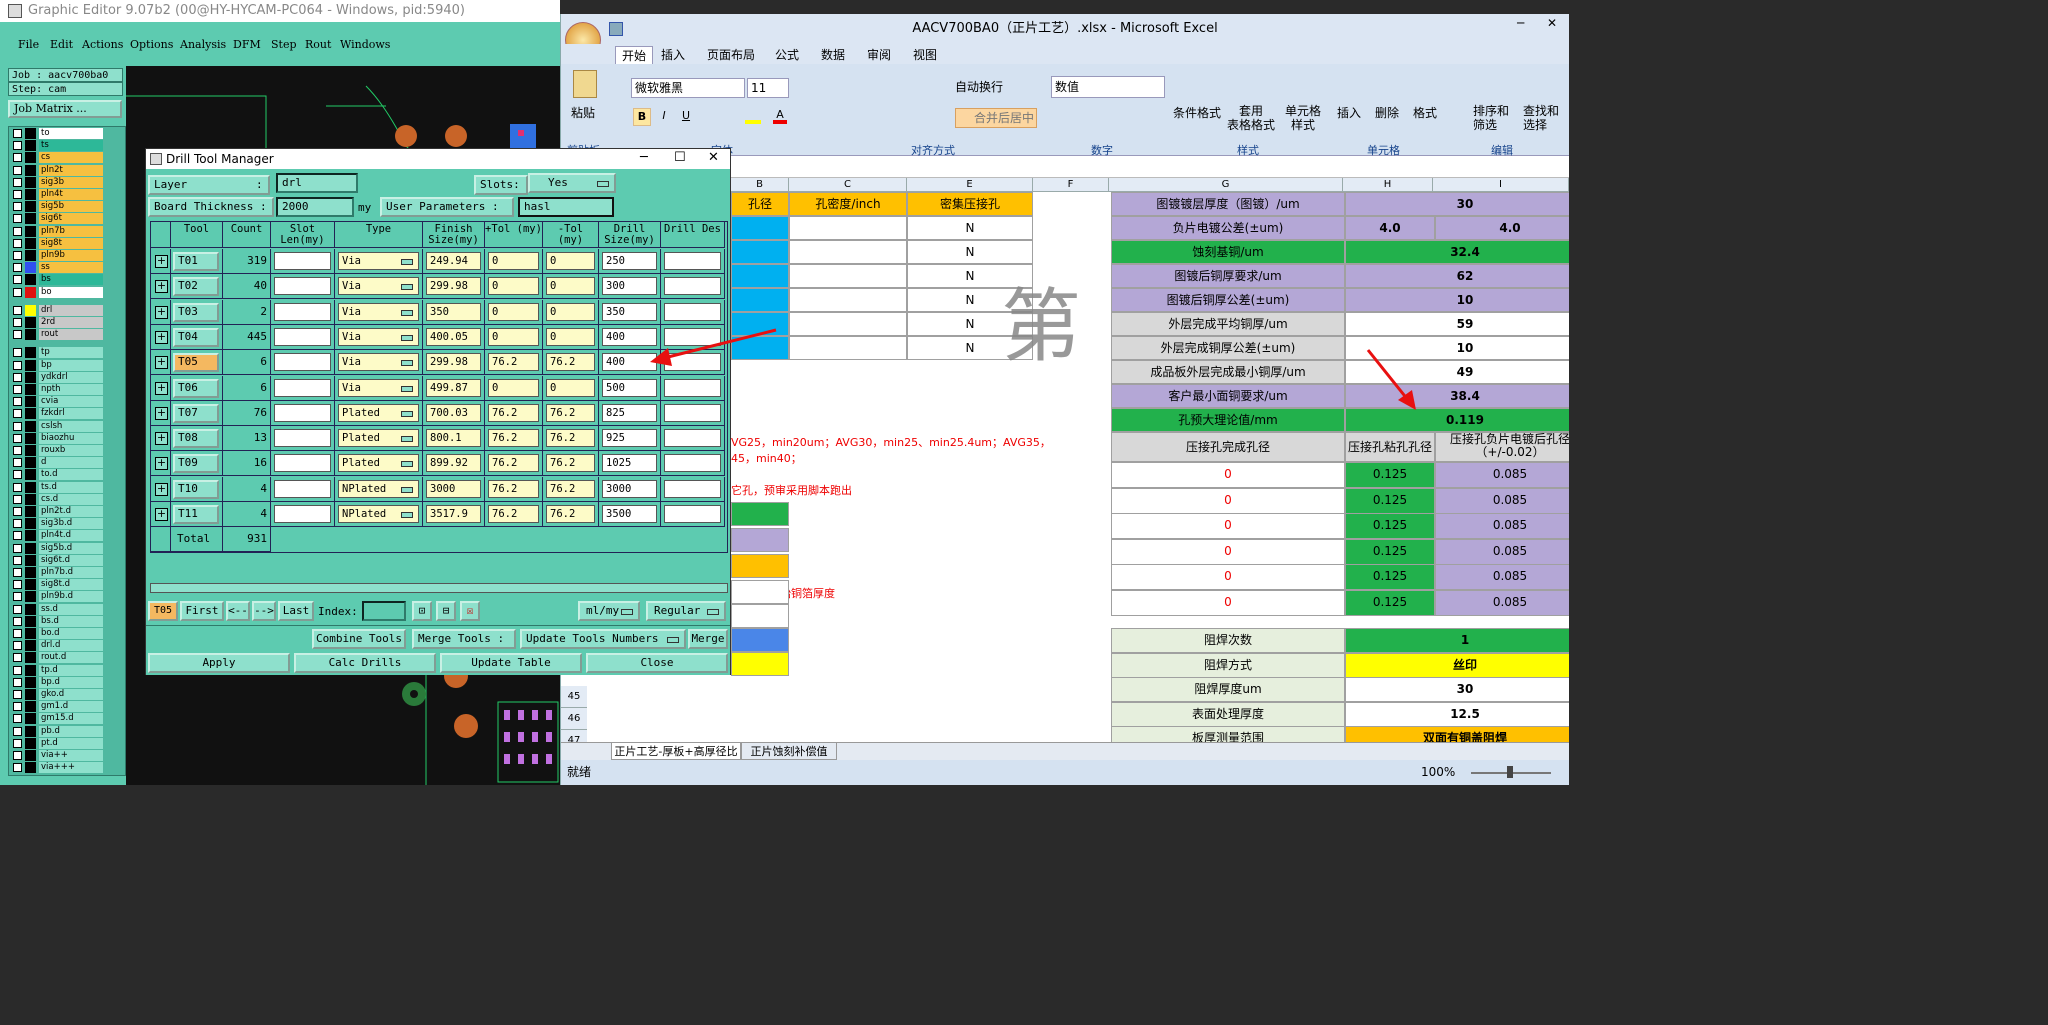  Describe the element at coordinates (59, 389) in the screenshot. I see `layer-row: npth` at that location.